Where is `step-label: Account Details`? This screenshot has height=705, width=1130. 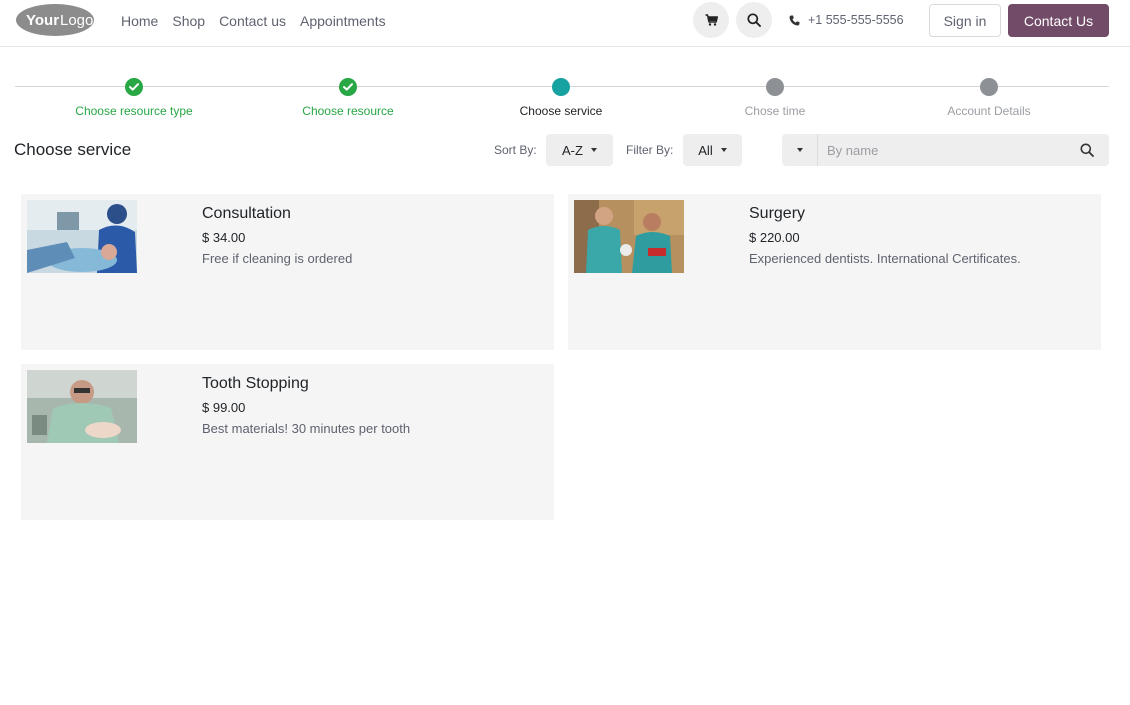
step-label: Account Details is located at coordinates (989, 111).